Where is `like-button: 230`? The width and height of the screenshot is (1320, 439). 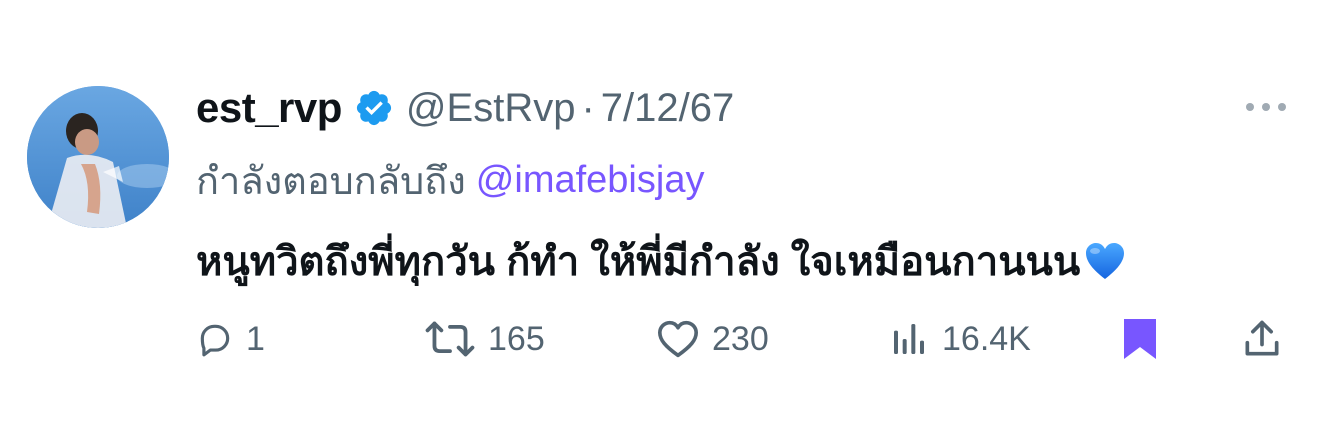 like-button: 230 is located at coordinates (712, 339).